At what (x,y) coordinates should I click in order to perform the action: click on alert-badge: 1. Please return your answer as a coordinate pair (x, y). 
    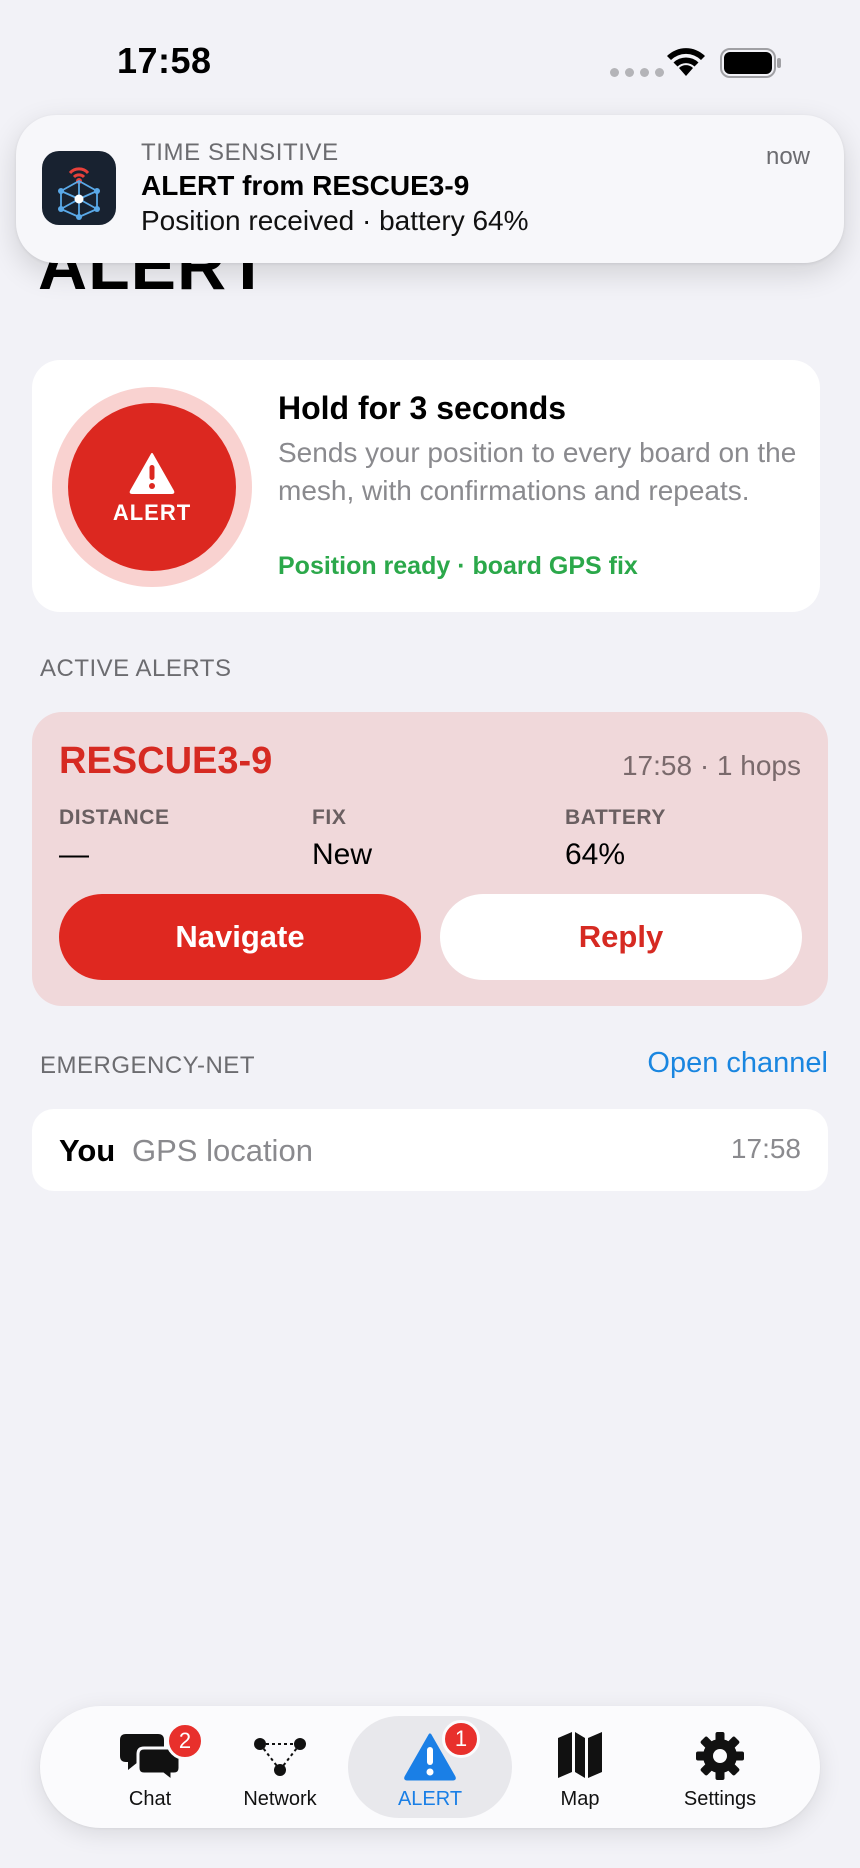
    Looking at the image, I should click on (461, 1739).